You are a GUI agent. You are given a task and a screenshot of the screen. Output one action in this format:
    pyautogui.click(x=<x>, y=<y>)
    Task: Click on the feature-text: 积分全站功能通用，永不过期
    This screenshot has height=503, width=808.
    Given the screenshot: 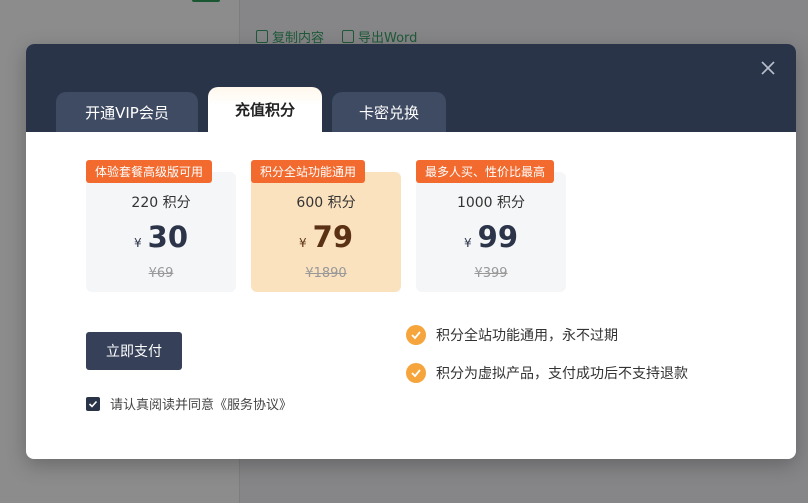 What is the action you would take?
    pyautogui.click(x=527, y=336)
    